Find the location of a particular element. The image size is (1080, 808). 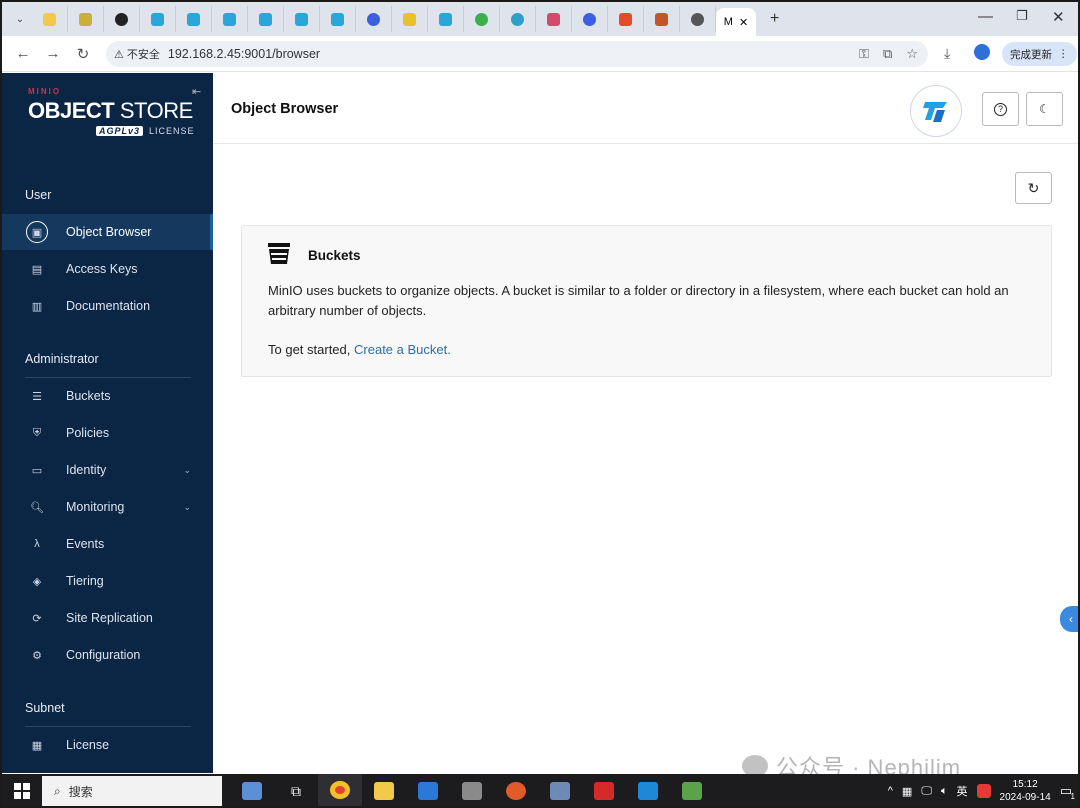

update-label: 完成更新 is located at coordinates (1031, 54).